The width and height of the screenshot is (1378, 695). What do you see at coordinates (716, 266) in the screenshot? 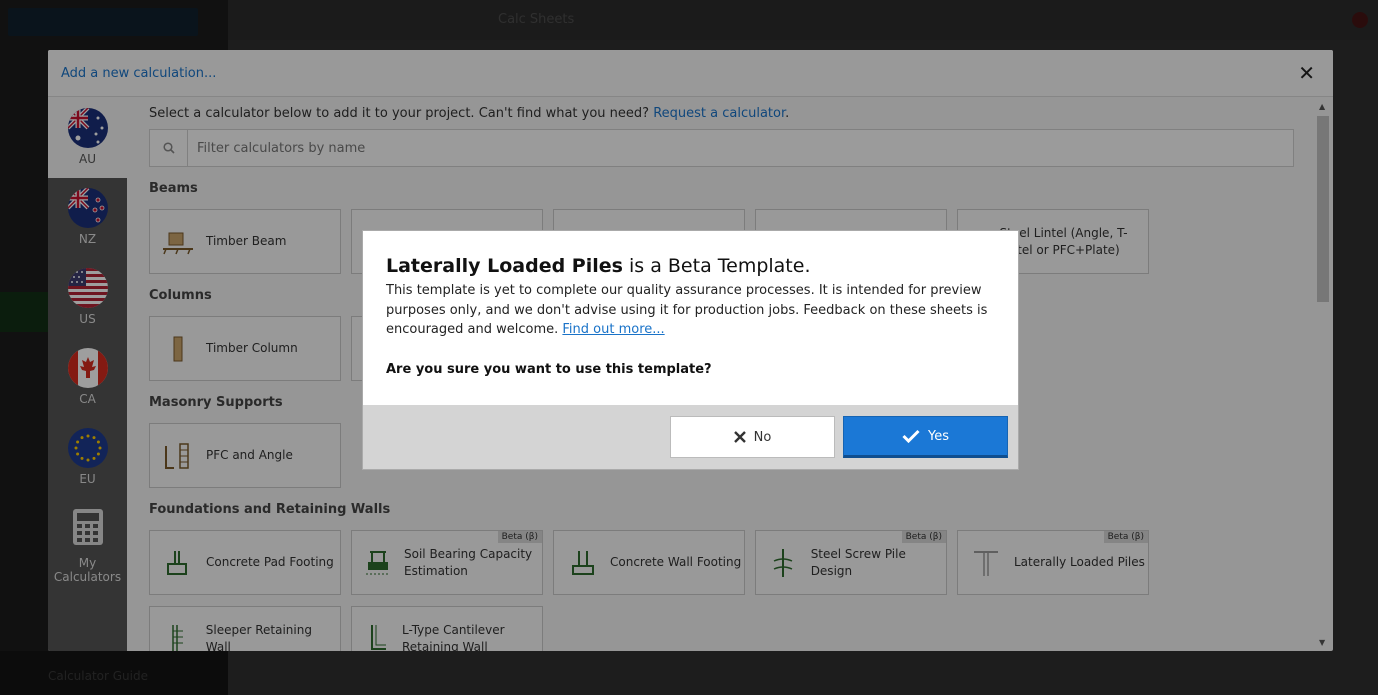
I see `dialog-heading-rest: is a Beta Template.` at bounding box center [716, 266].